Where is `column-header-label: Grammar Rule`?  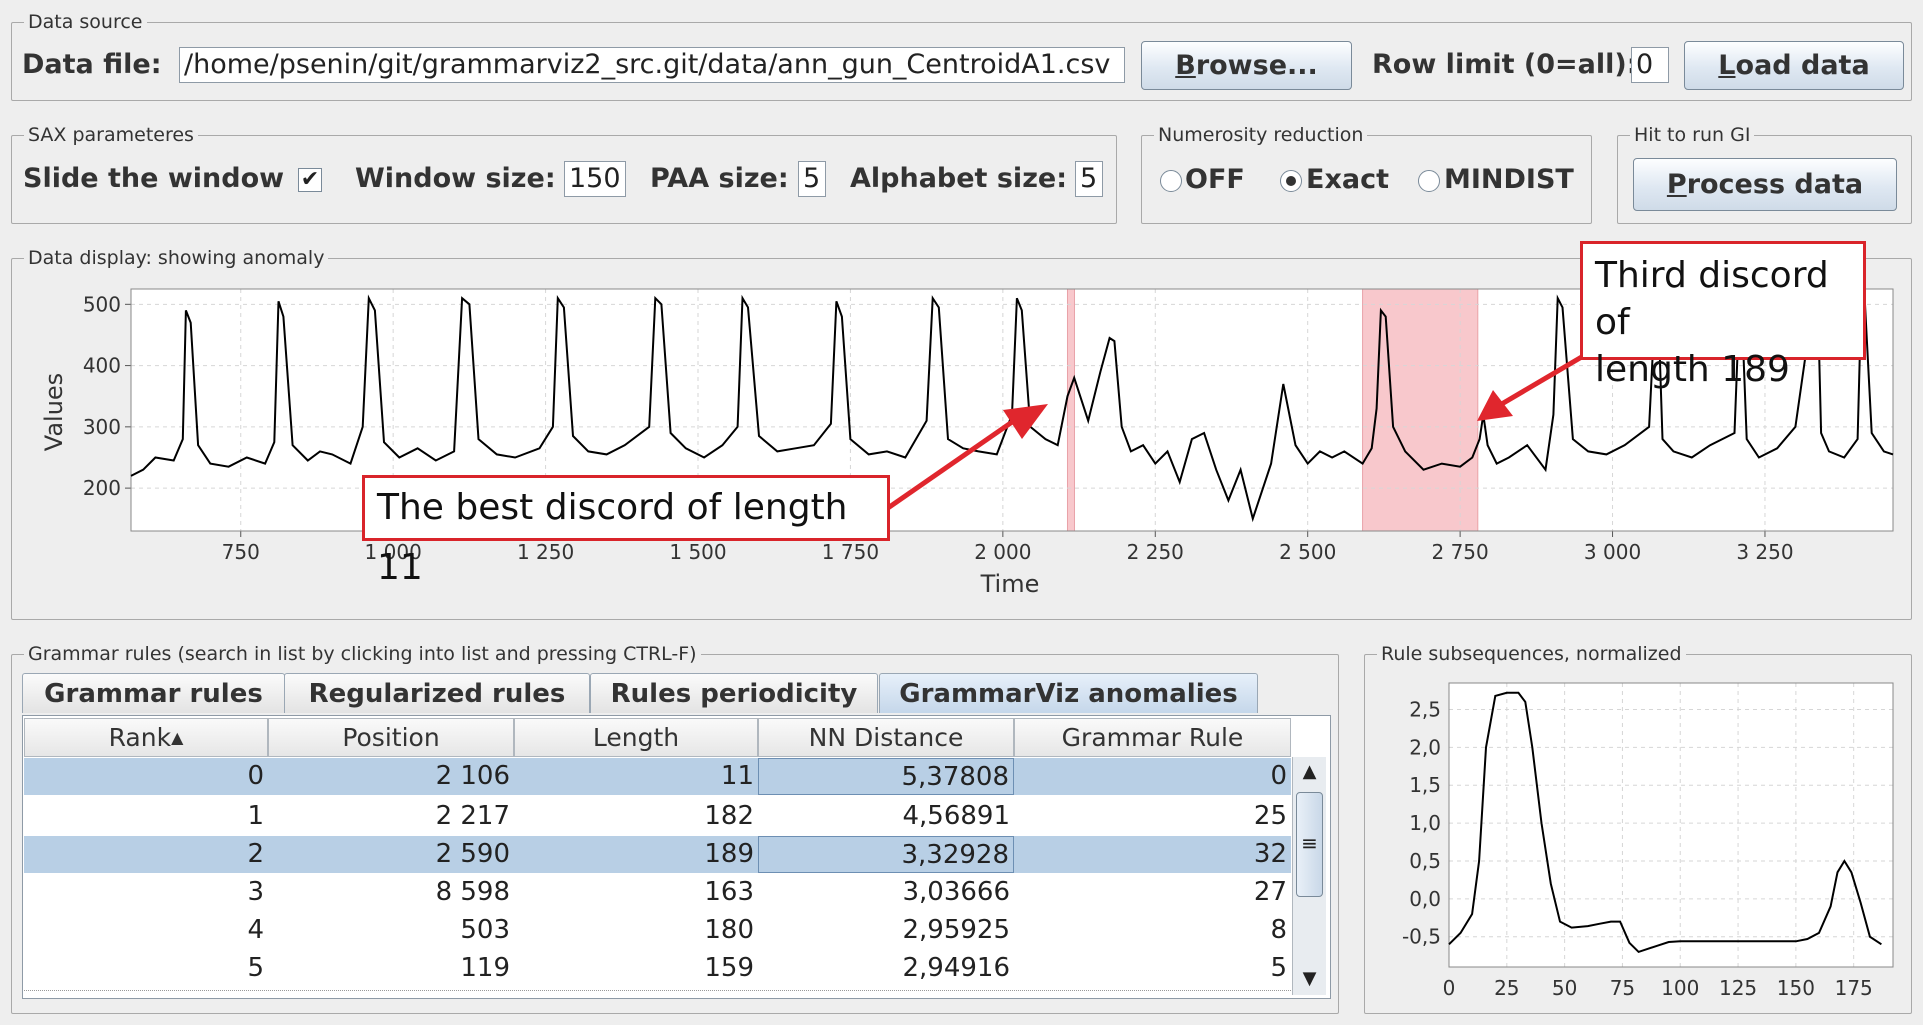 column-header-label: Grammar Rule is located at coordinates (1152, 737).